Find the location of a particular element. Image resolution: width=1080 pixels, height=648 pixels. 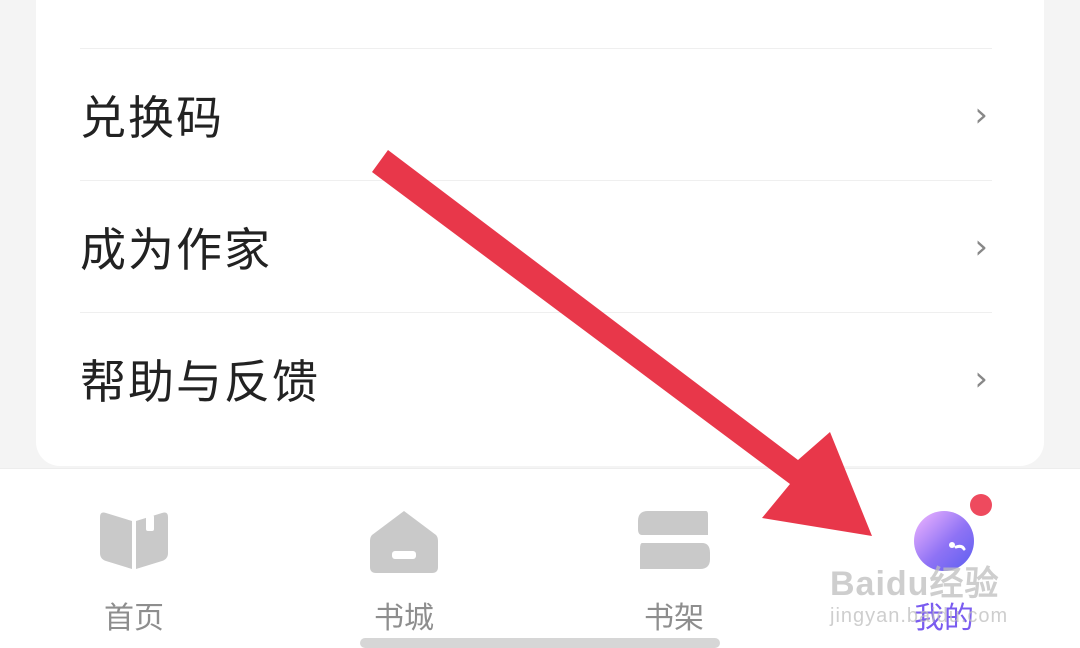

menu-item-label: 兑换码 is located at coordinates (152, 118).